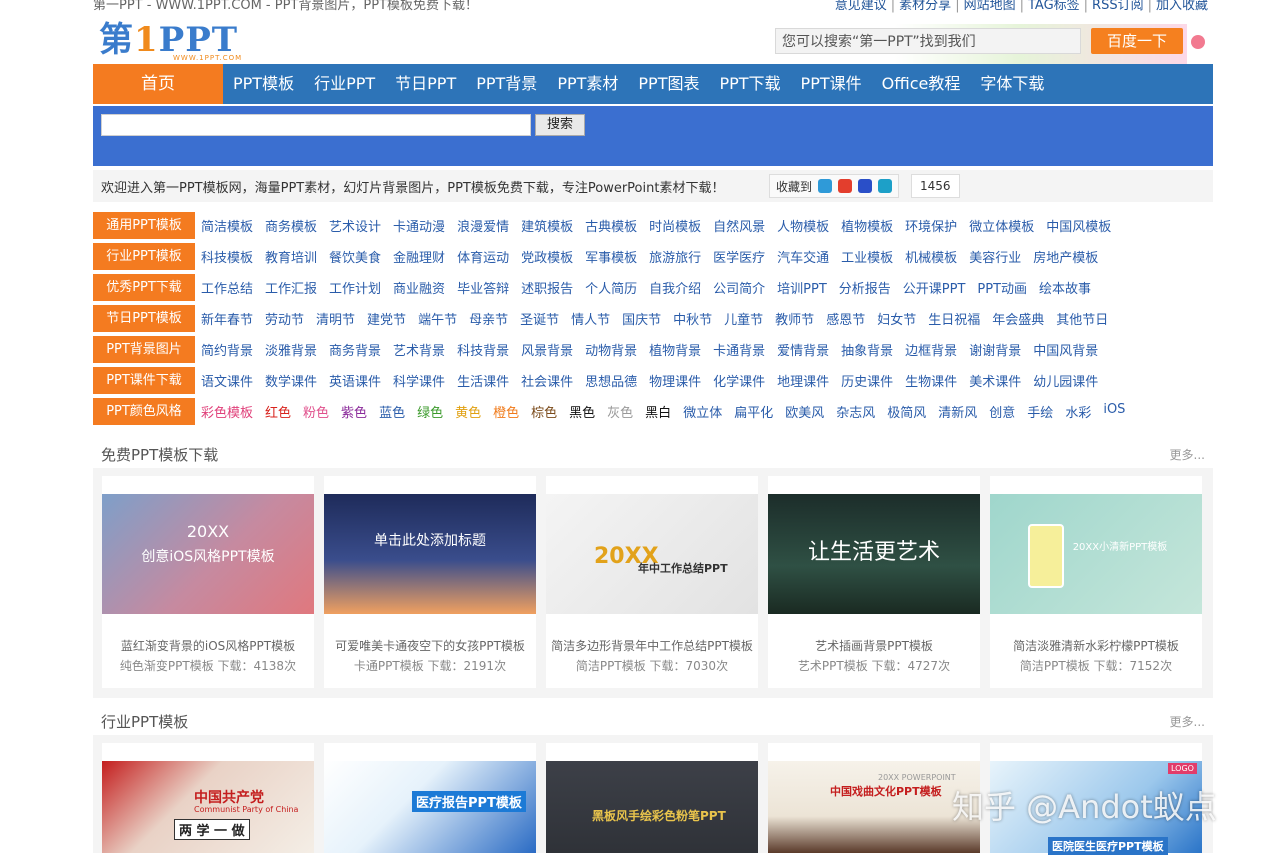  I want to click on category-link: 语文课件, so click(227, 380).